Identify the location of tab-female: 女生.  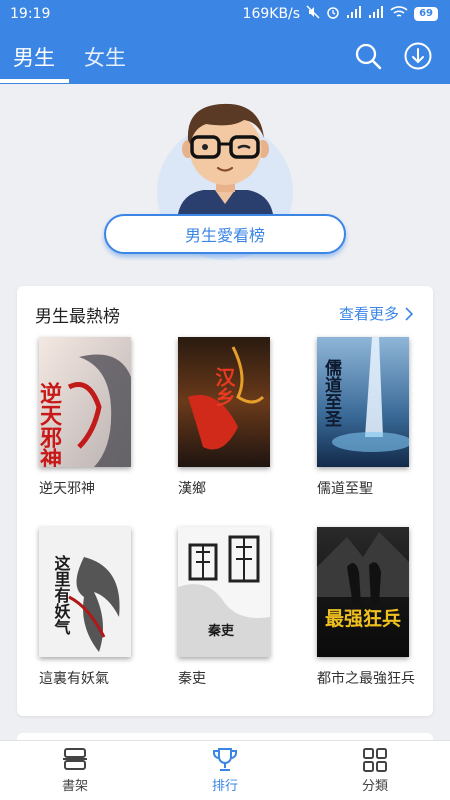
(105, 57).